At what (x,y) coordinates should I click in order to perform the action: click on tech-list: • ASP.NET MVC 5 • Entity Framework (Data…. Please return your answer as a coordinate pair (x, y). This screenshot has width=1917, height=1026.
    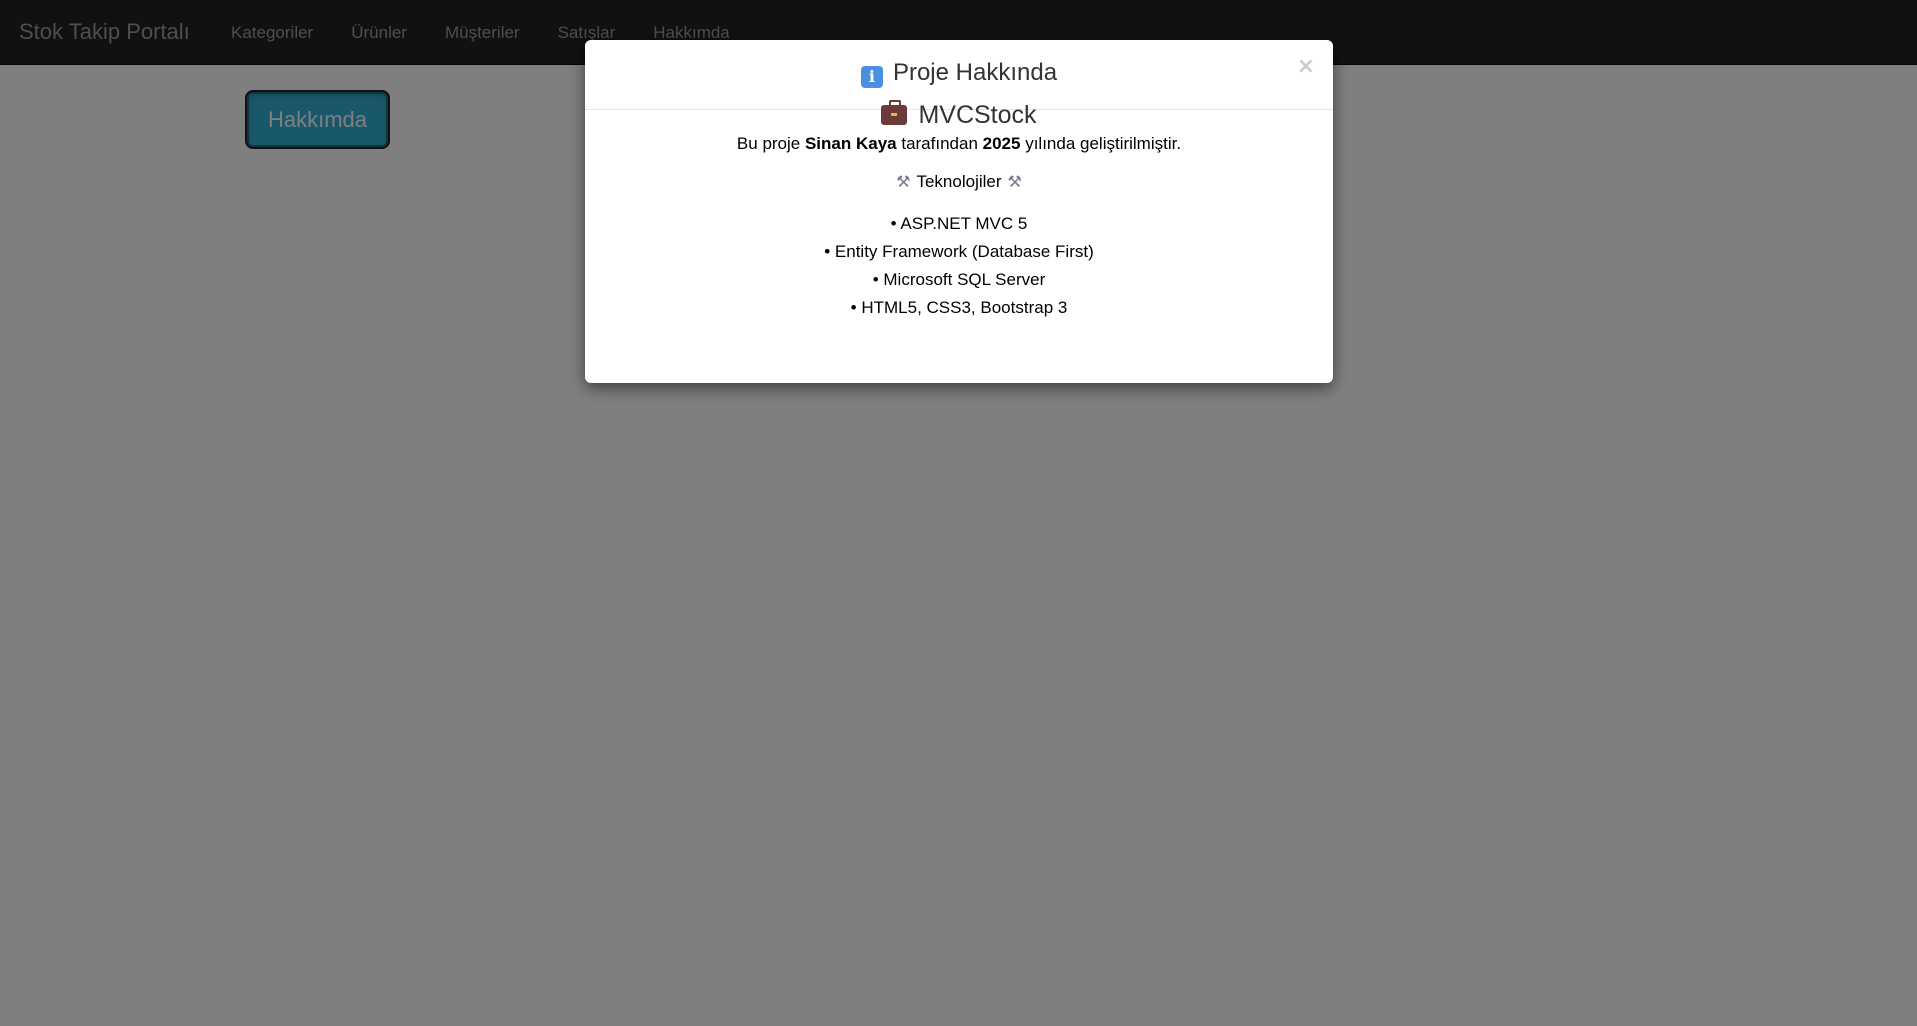
    Looking at the image, I should click on (959, 266).